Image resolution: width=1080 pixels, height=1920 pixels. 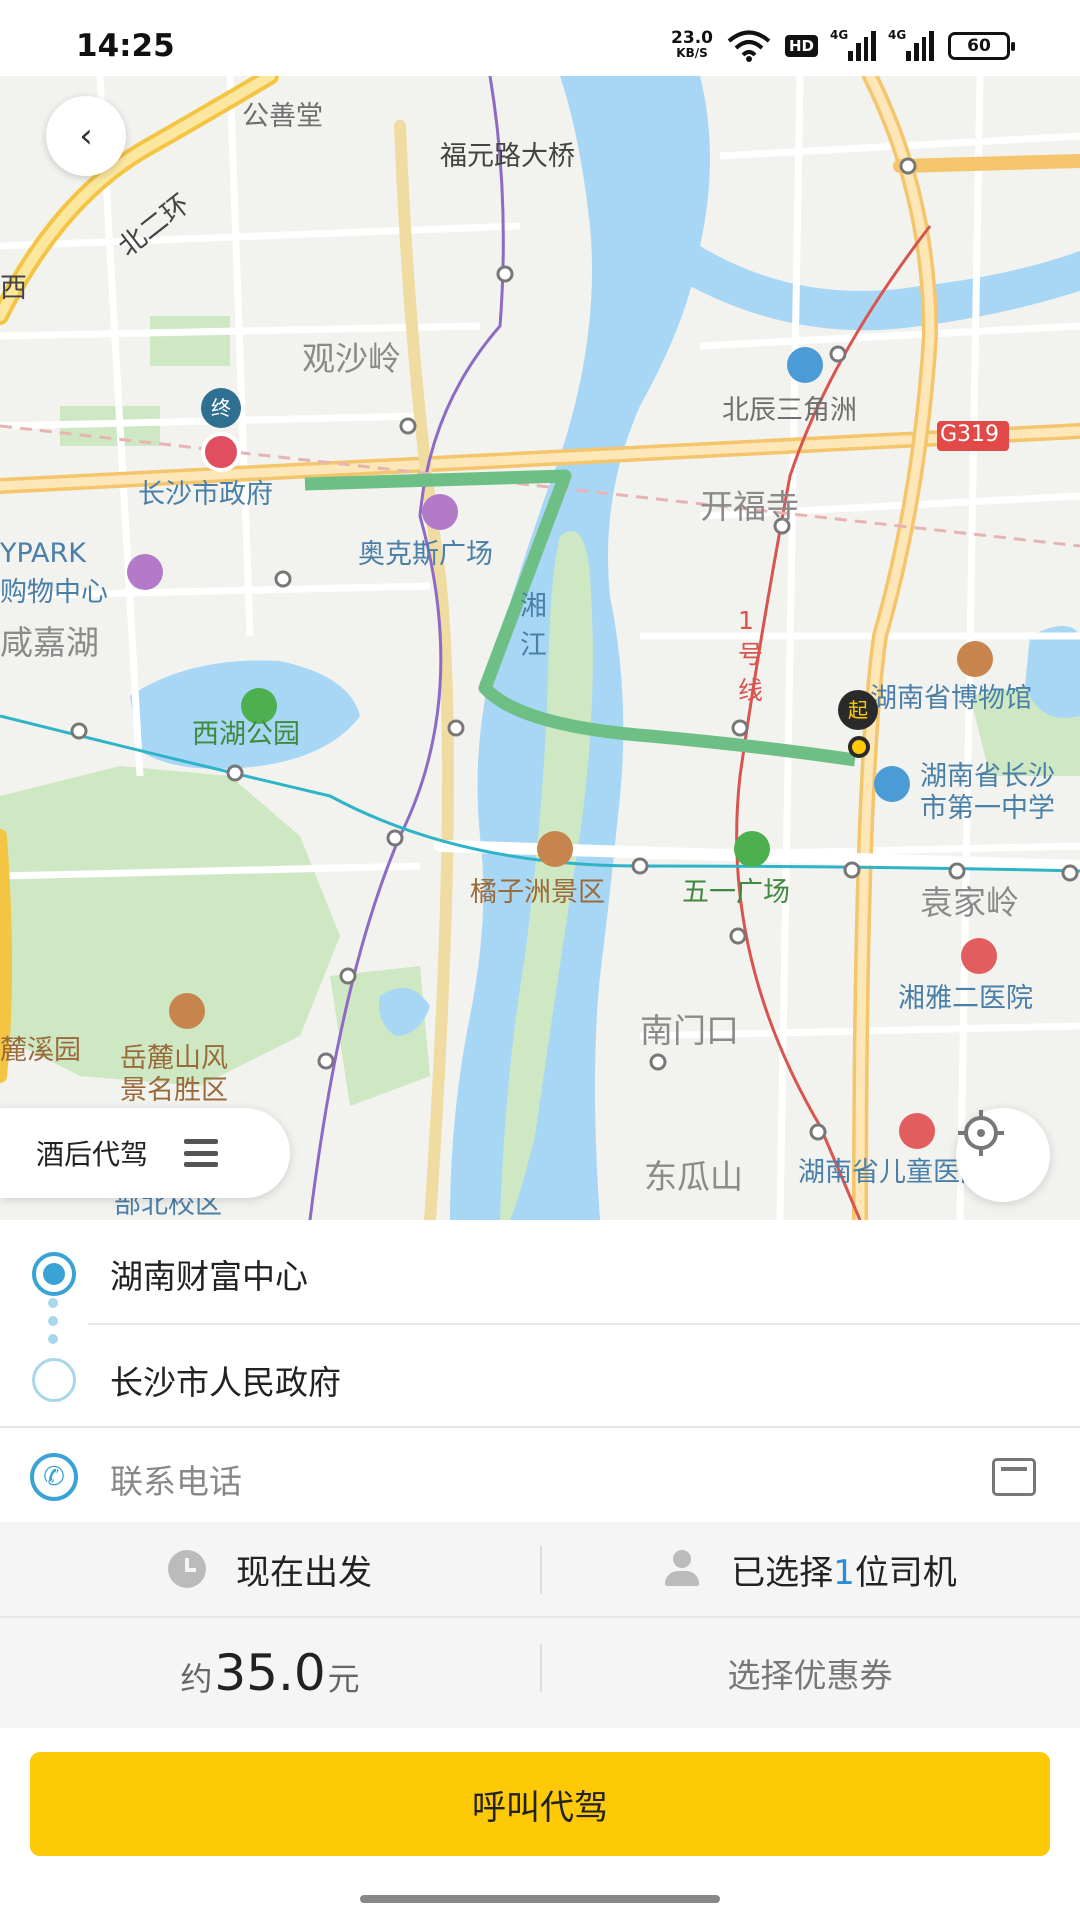 What do you see at coordinates (1014, 1477) in the screenshot?
I see `contacts-icon` at bounding box center [1014, 1477].